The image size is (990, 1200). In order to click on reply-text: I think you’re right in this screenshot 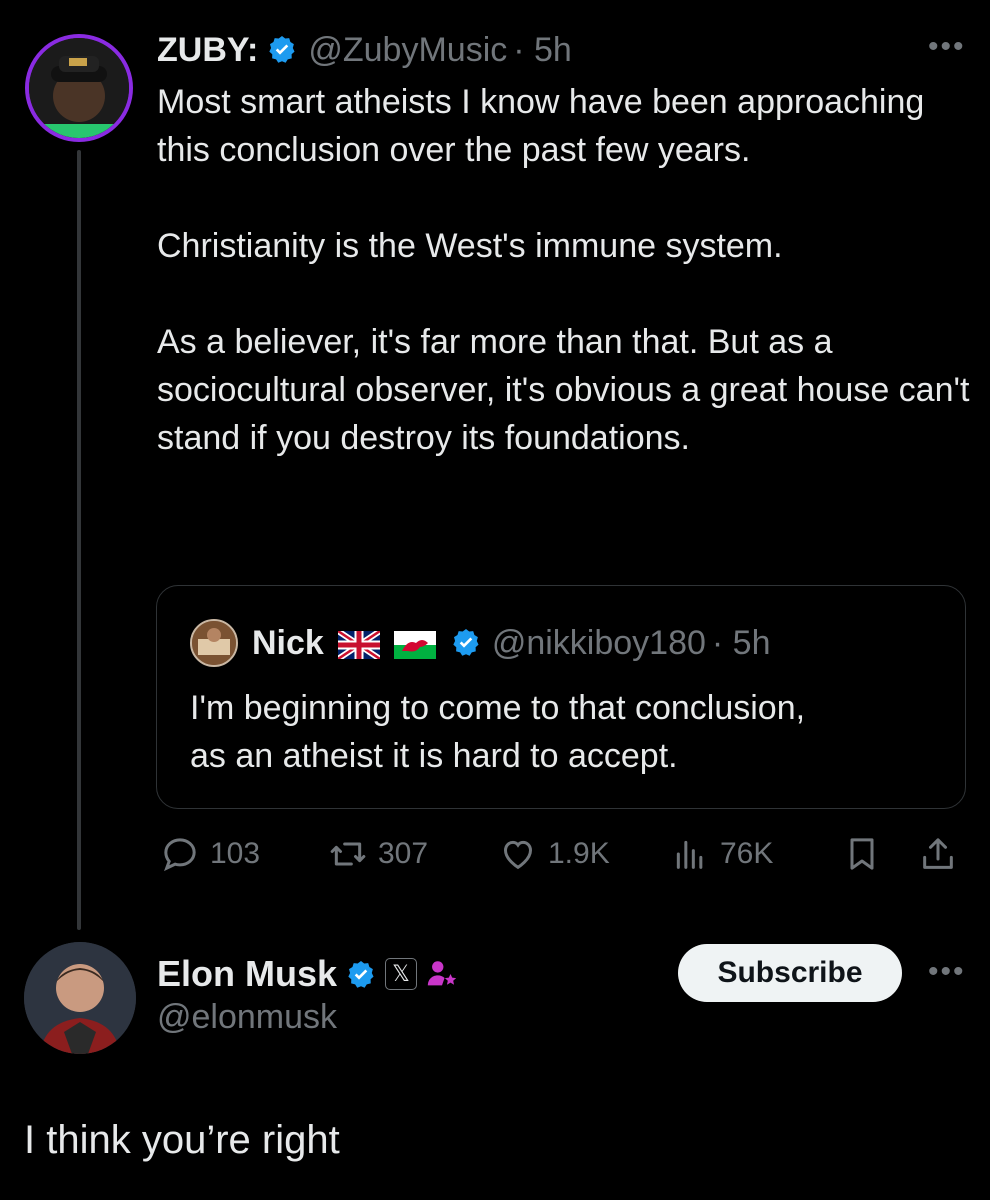, I will do `click(182, 1140)`.